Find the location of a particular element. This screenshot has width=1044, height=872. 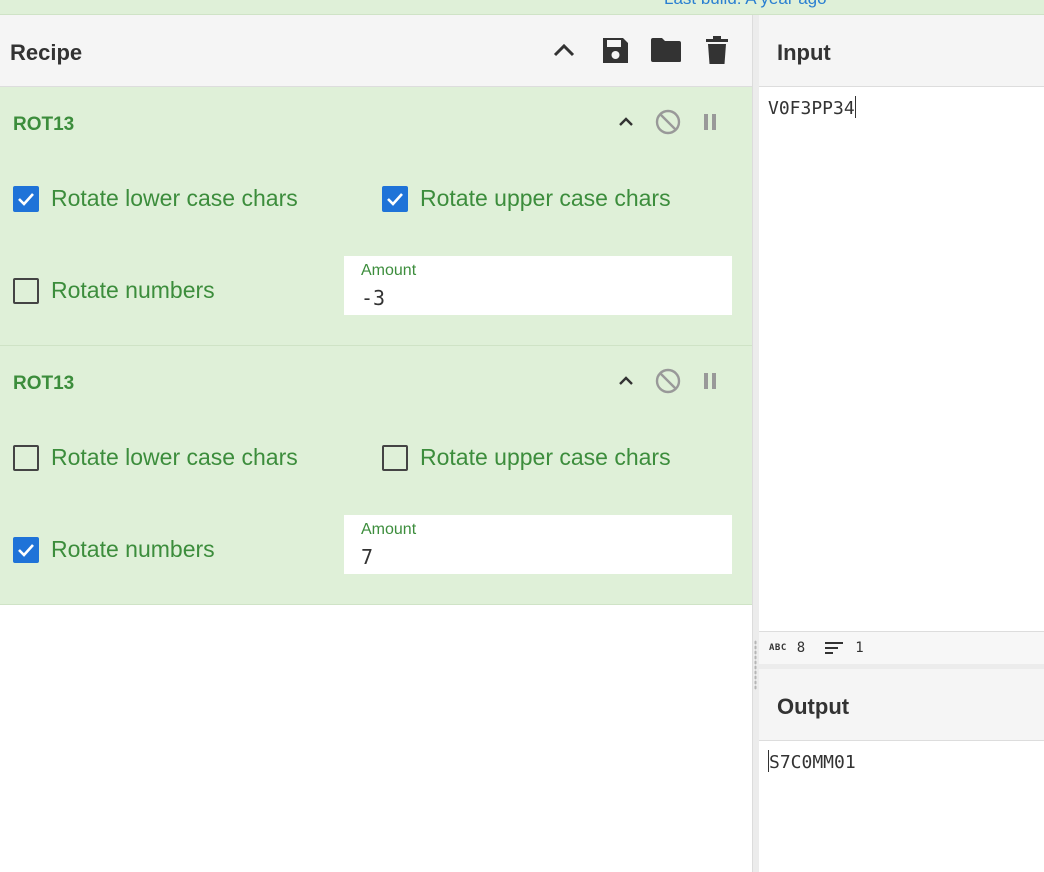

lines-icon is located at coordinates (834, 648).